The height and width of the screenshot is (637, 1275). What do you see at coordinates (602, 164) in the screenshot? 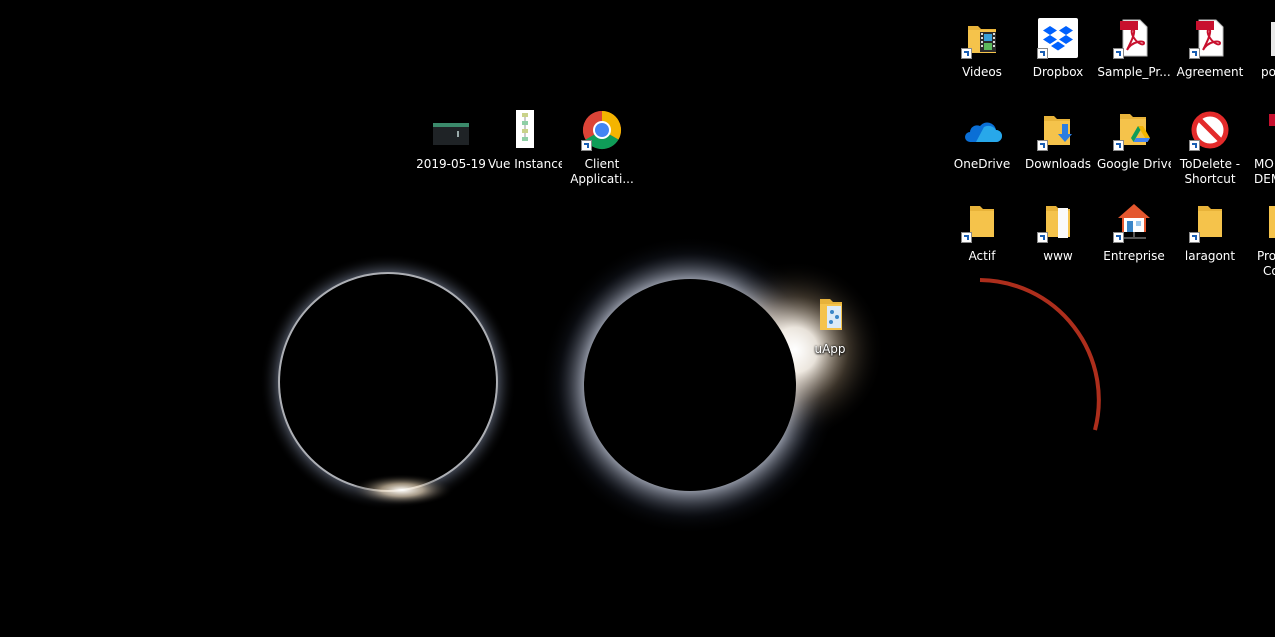
I see `desktop-icon-label: Client` at bounding box center [602, 164].